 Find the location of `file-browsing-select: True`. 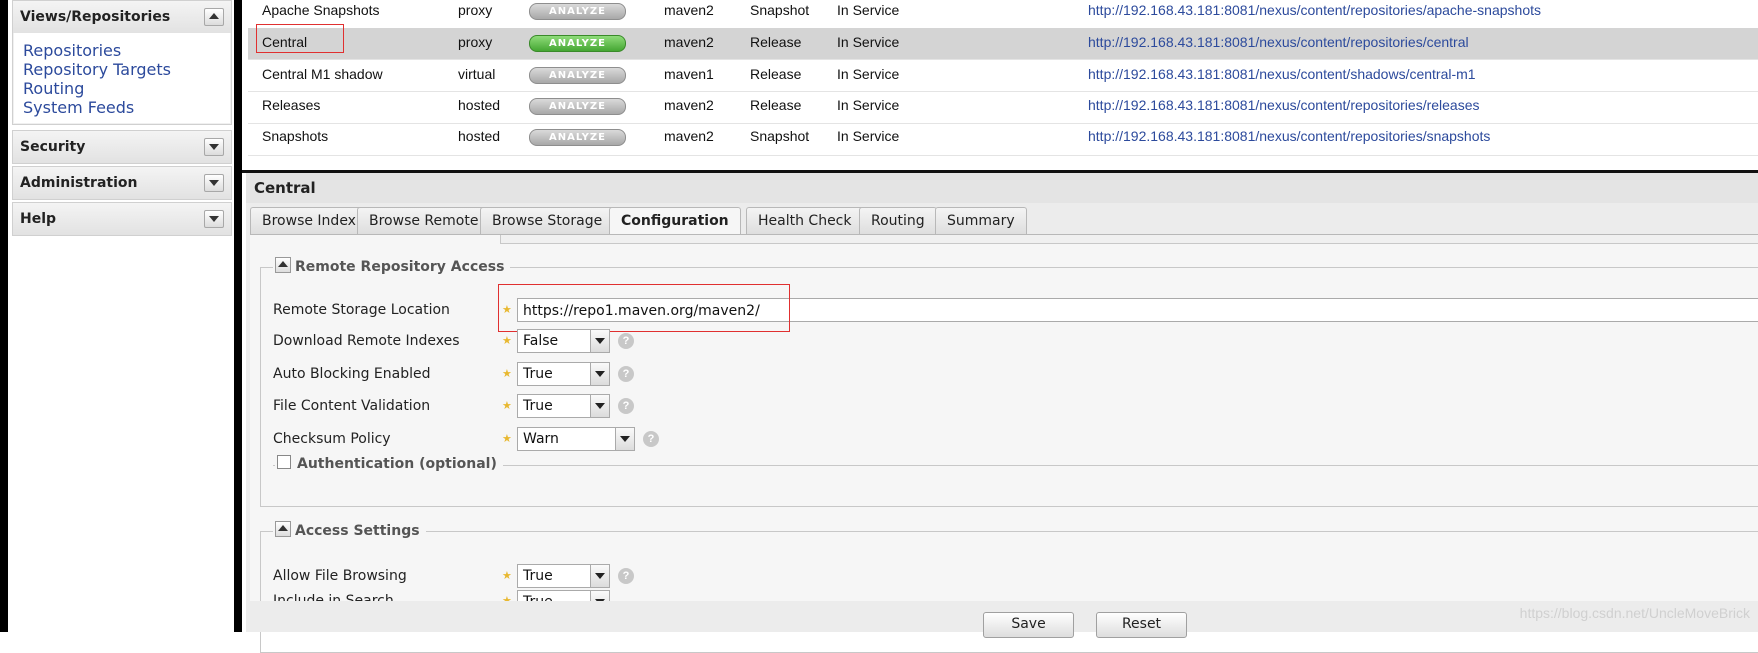

file-browsing-select: True is located at coordinates (563, 576).